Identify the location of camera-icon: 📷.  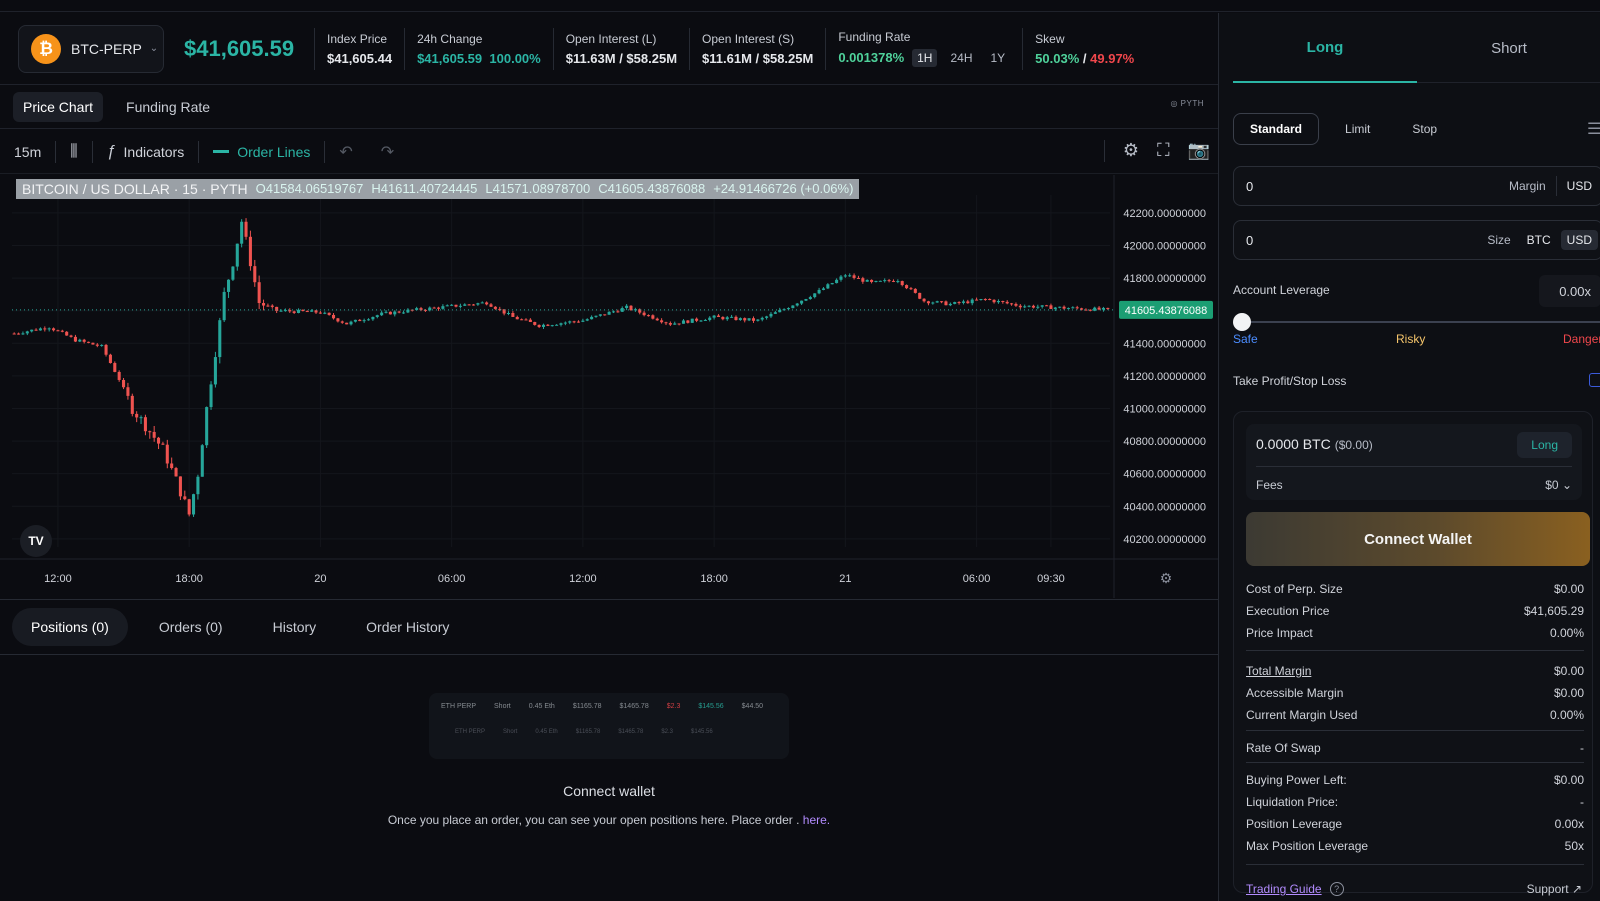
(1199, 151).